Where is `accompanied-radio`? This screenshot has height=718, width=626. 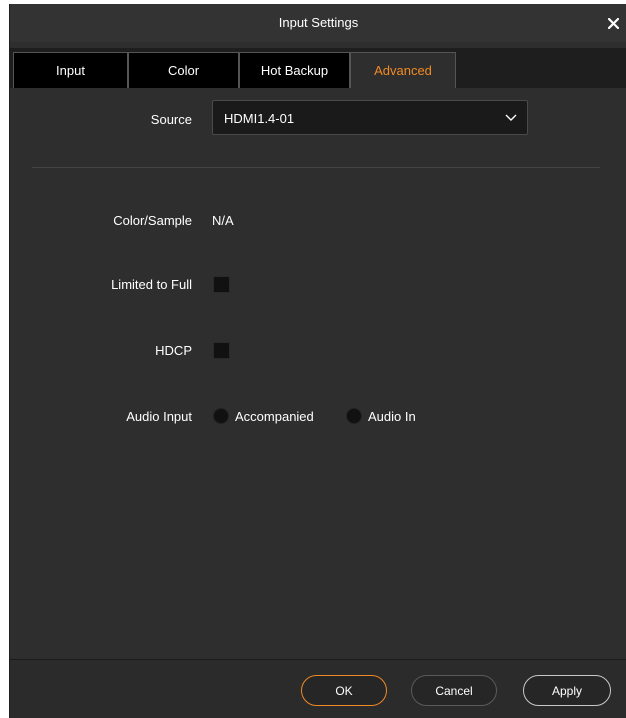
accompanied-radio is located at coordinates (221, 416).